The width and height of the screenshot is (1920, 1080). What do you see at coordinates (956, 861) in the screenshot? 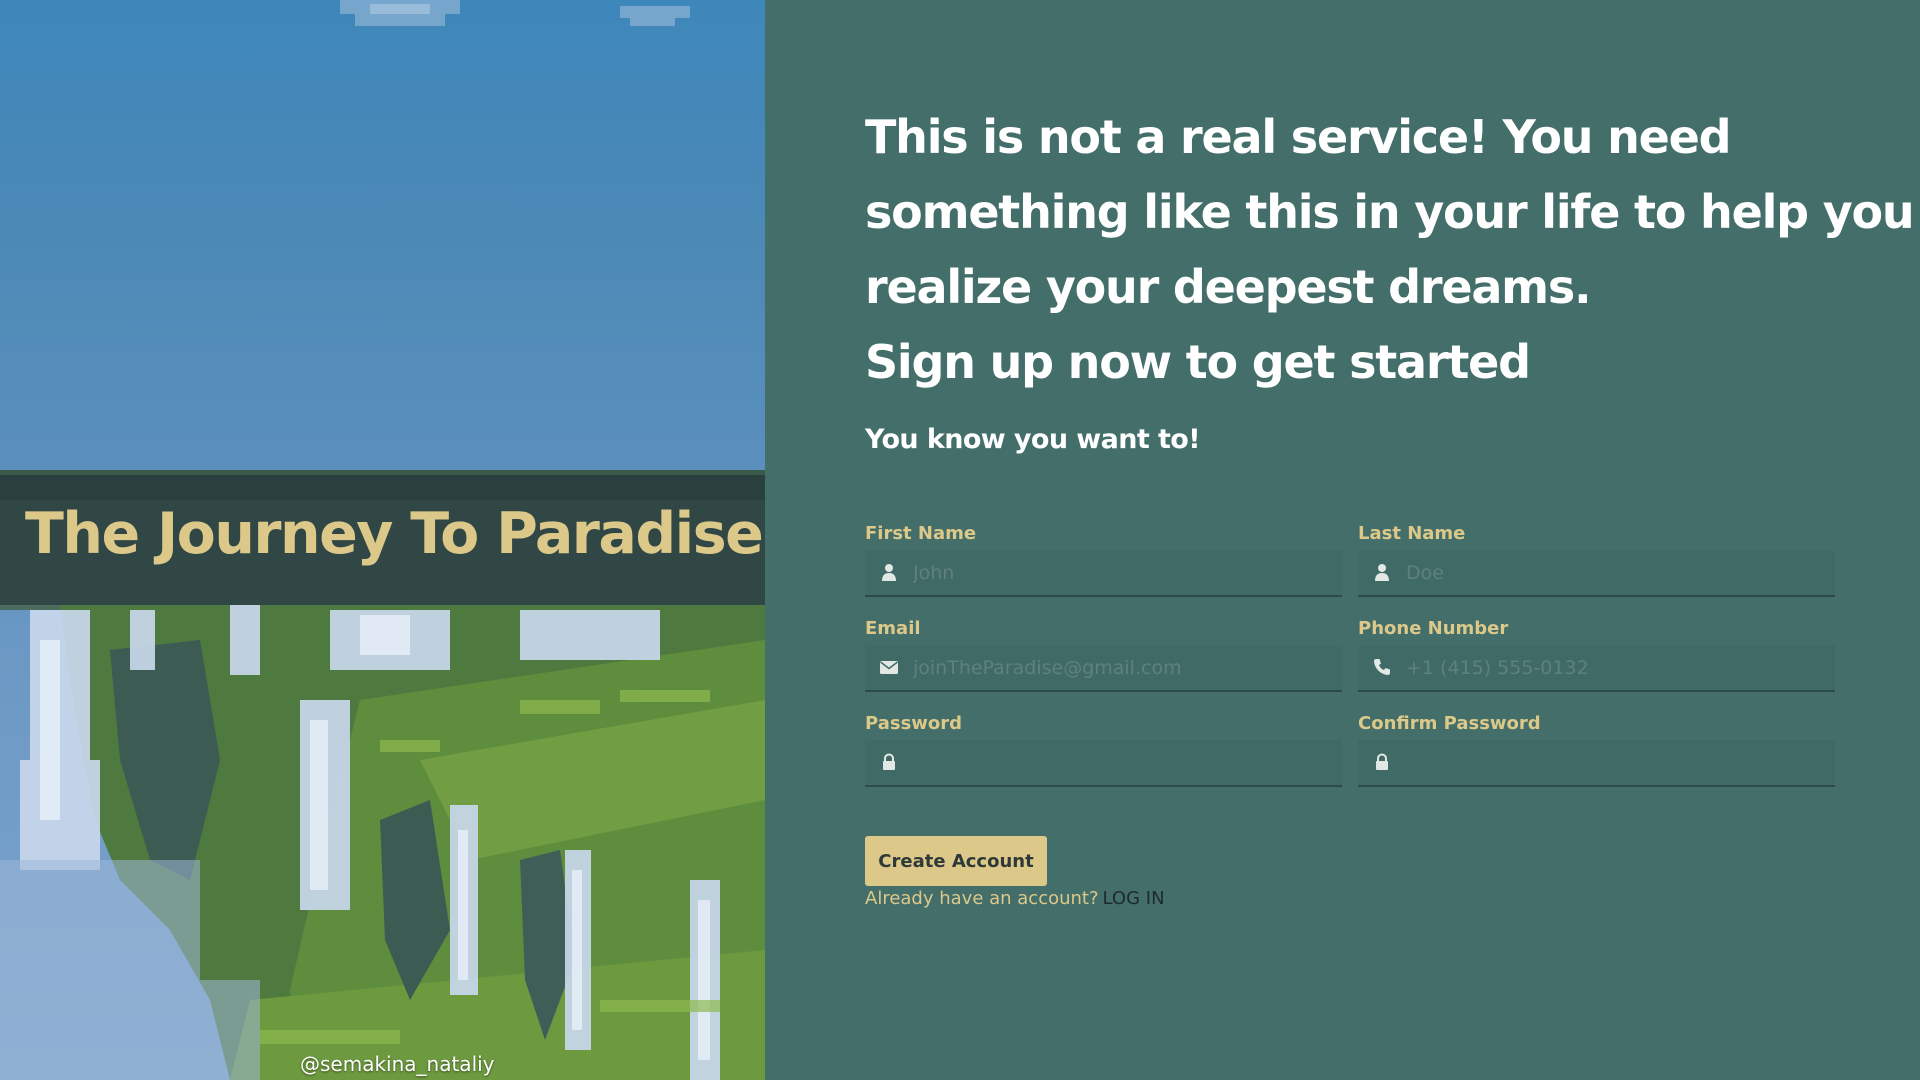
I see `create-account-button: Create Account` at bounding box center [956, 861].